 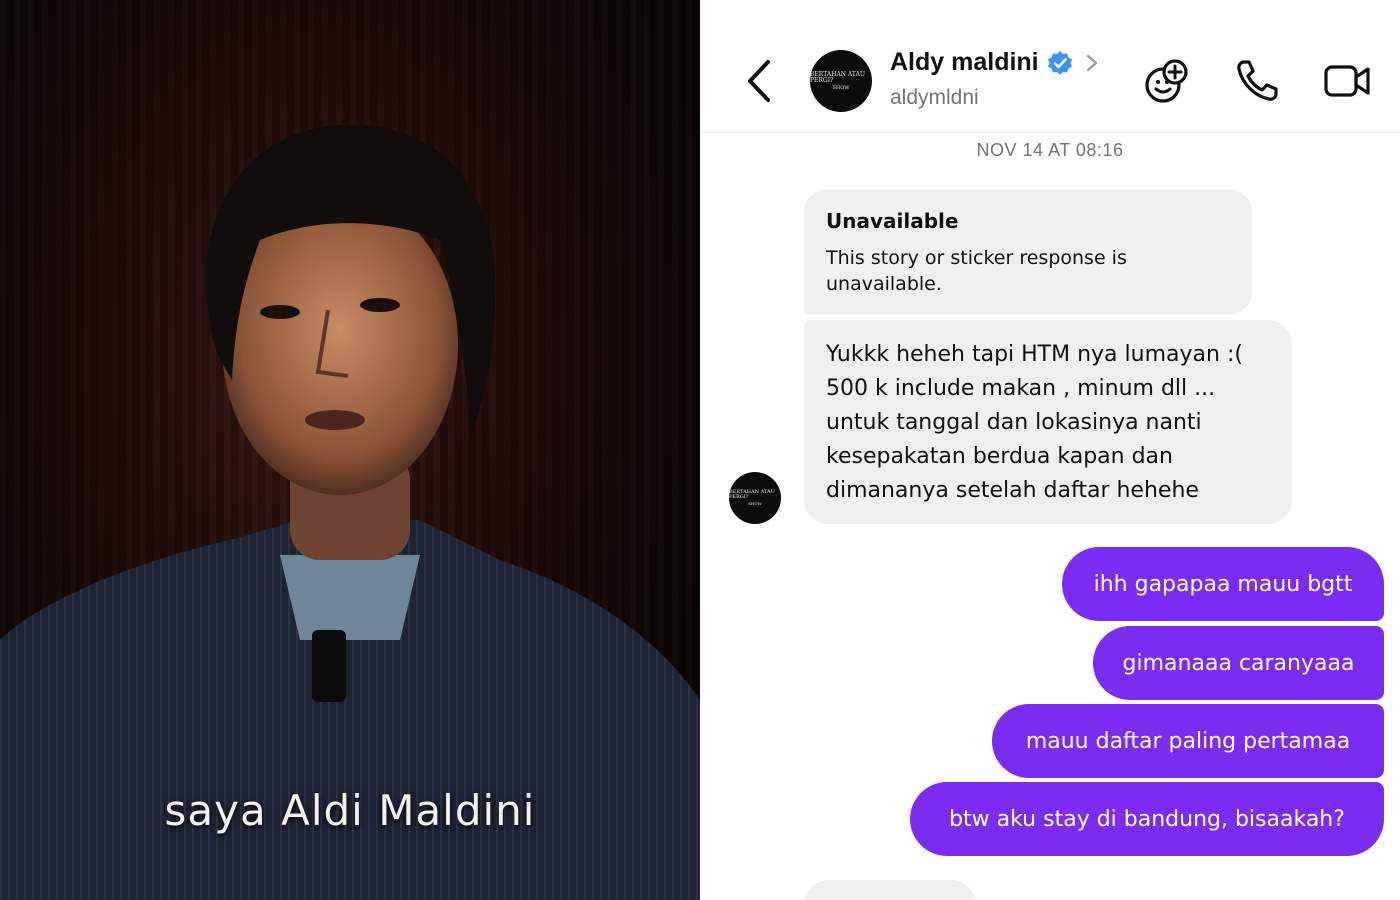 I want to click on lapel-mic, so click(x=329, y=666).